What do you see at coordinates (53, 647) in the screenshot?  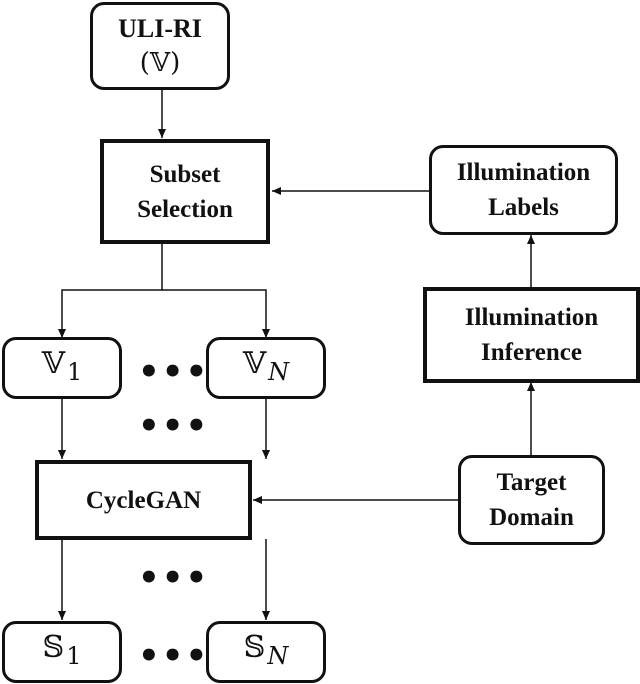 I see `node-s1-symbol: 𝕊` at bounding box center [53, 647].